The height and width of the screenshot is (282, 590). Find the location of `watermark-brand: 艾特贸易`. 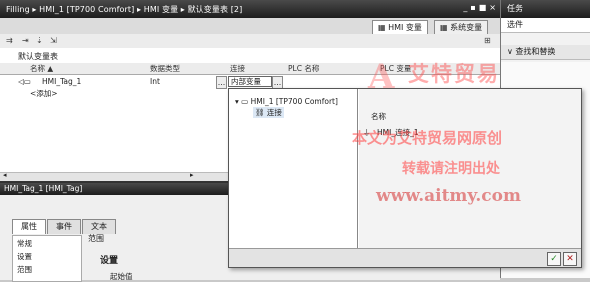

watermark-brand: 艾特贸易 is located at coordinates (454, 73).